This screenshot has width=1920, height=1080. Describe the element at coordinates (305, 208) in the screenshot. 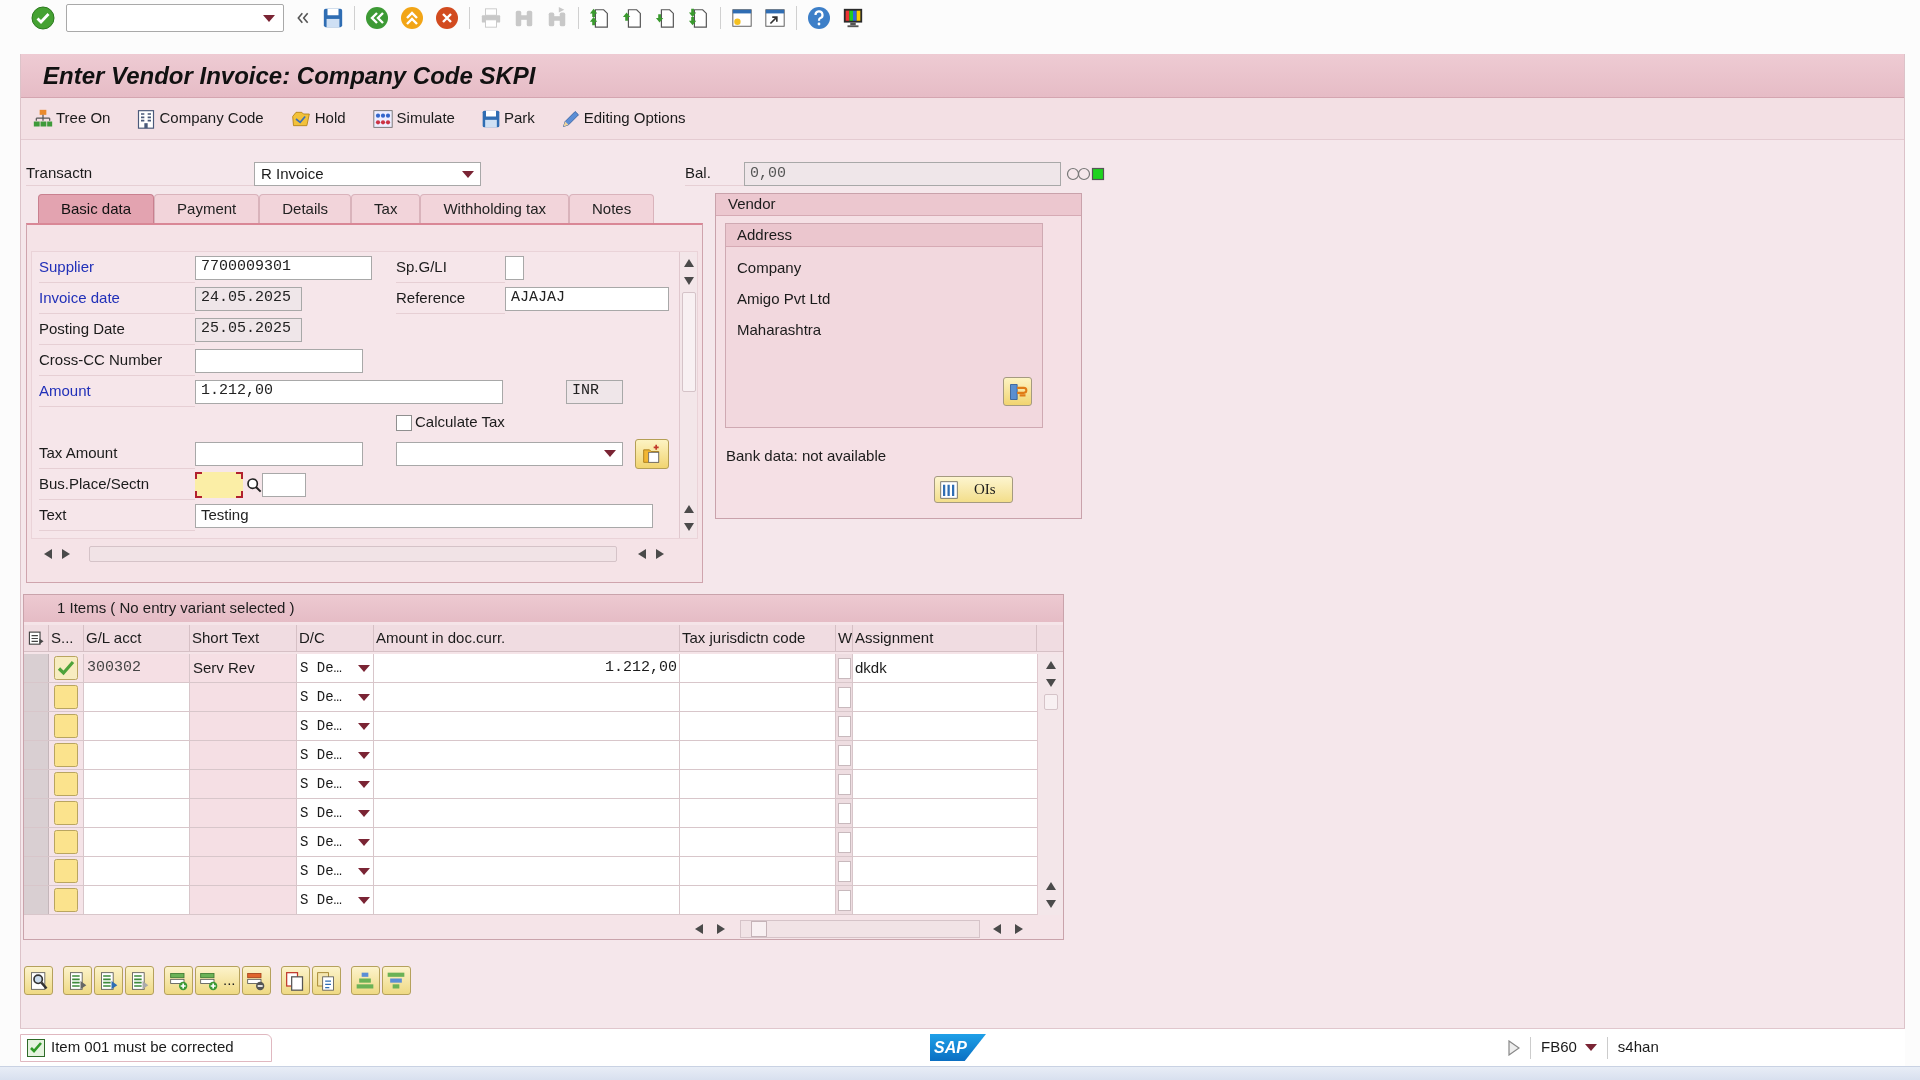

I see `tab: Details` at that location.